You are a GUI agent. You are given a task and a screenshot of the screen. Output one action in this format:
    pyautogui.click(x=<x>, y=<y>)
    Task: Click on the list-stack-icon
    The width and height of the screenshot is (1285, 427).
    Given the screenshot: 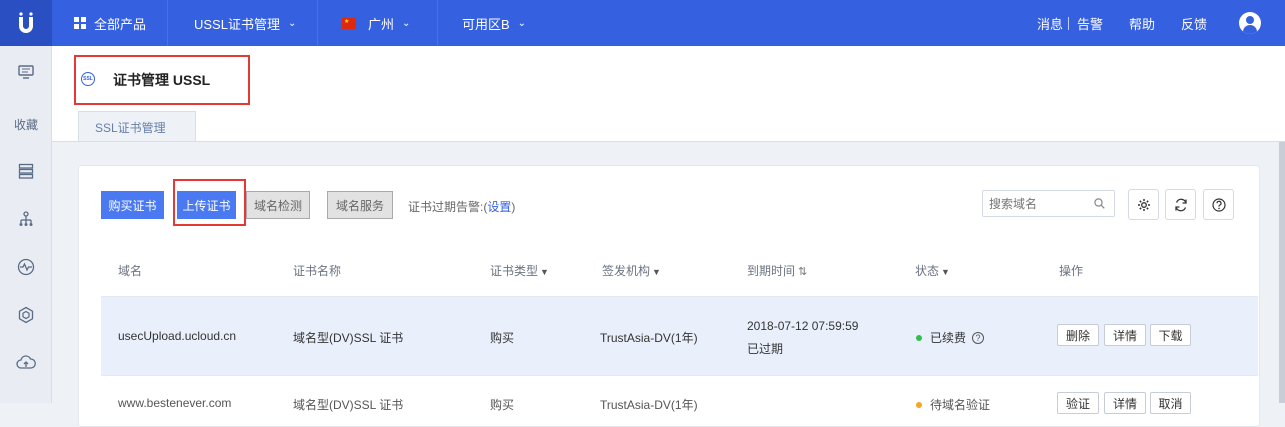 What is the action you would take?
    pyautogui.click(x=26, y=171)
    